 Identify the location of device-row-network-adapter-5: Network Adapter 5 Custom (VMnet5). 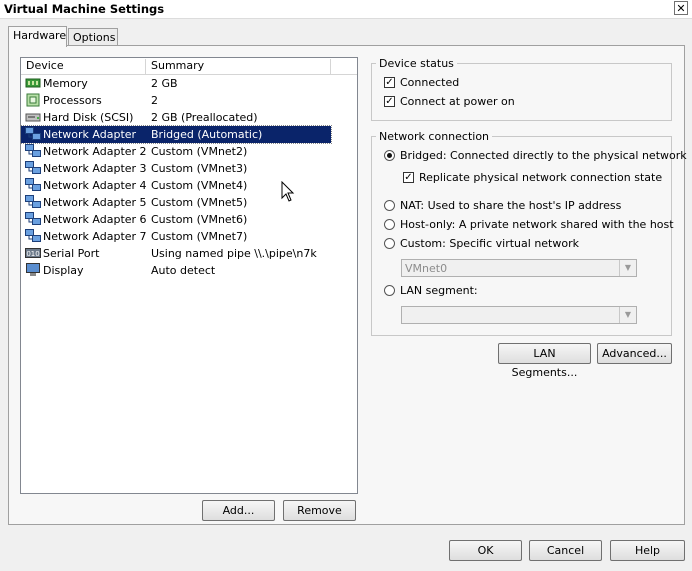
(189, 202).